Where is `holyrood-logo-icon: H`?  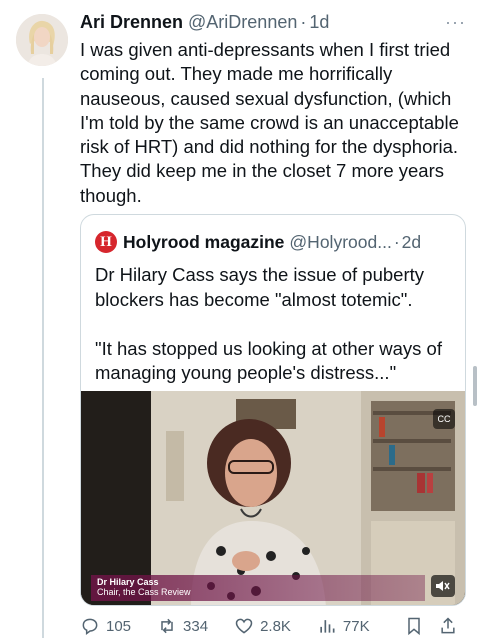 holyrood-logo-icon: H is located at coordinates (106, 242).